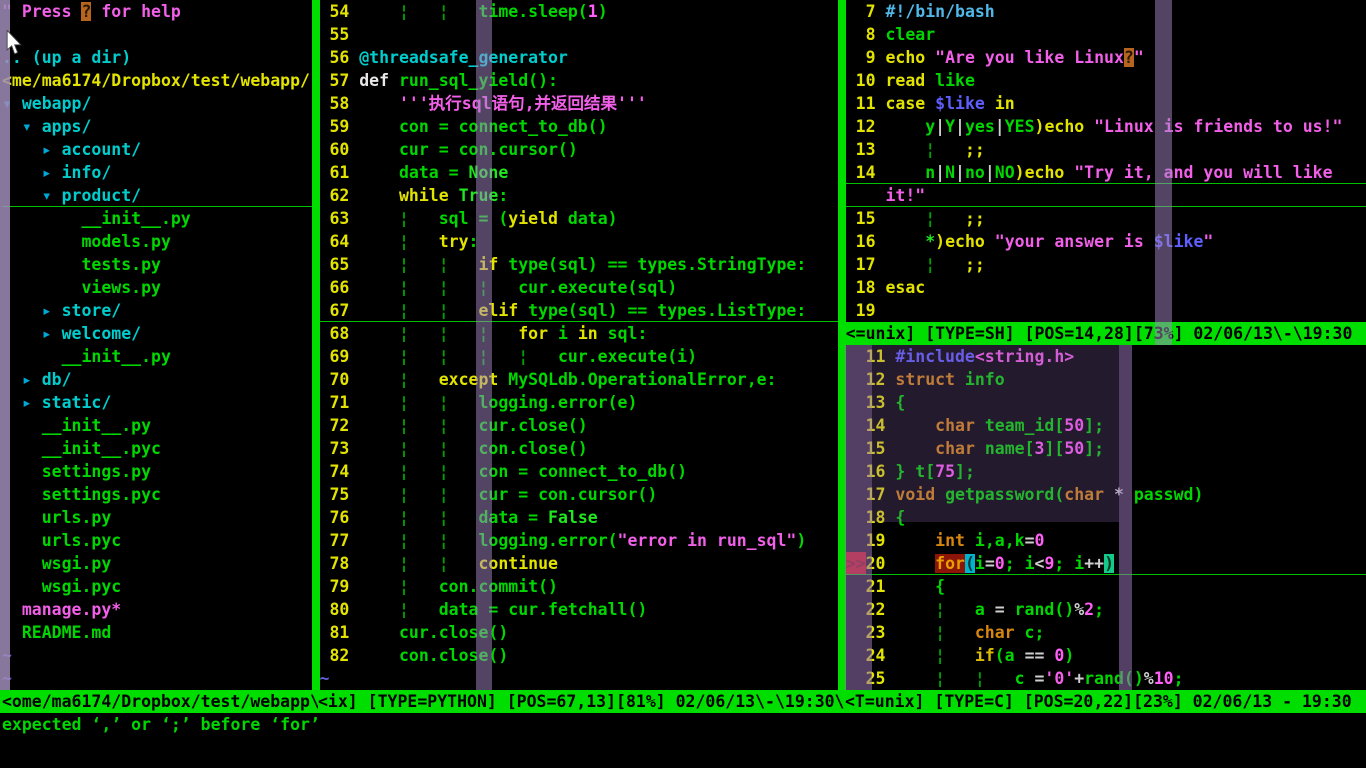 This screenshot has height=768, width=1366. I want to click on bash-code-line: 8 clear, so click(1106, 34).